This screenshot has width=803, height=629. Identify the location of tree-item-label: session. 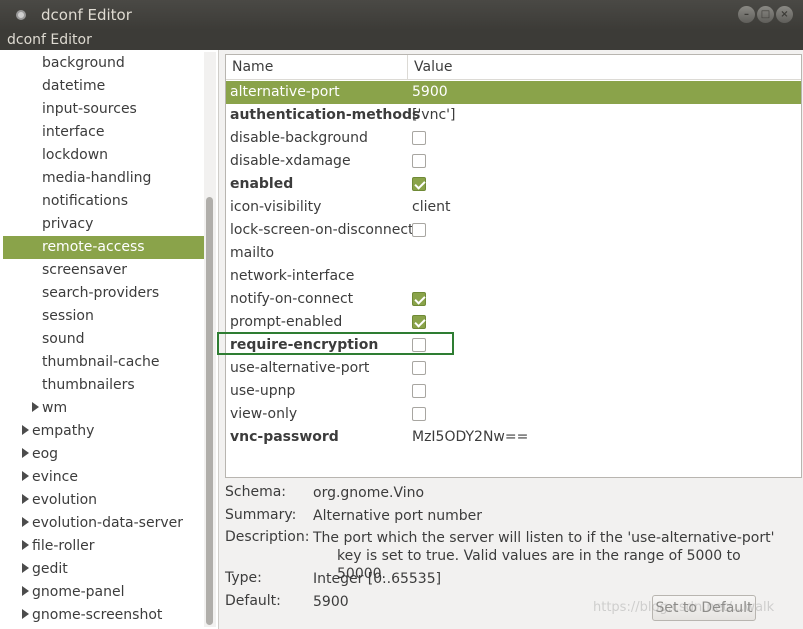
(68, 316).